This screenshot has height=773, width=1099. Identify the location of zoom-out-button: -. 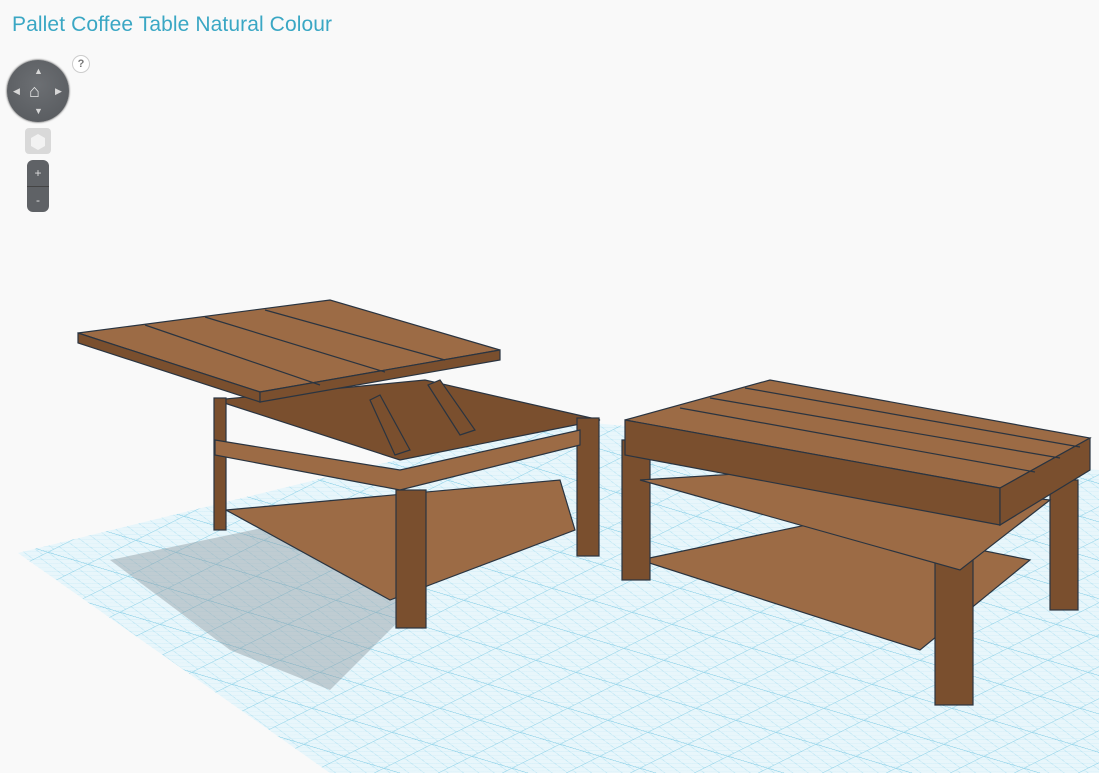
(38, 199).